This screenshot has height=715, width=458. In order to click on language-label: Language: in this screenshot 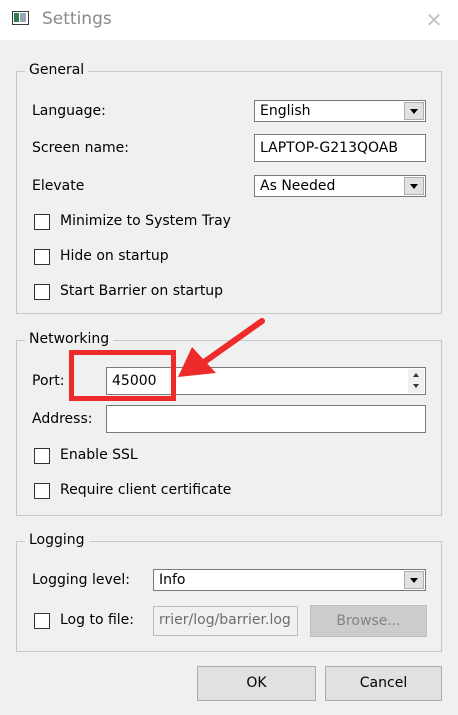, I will do `click(69, 111)`.